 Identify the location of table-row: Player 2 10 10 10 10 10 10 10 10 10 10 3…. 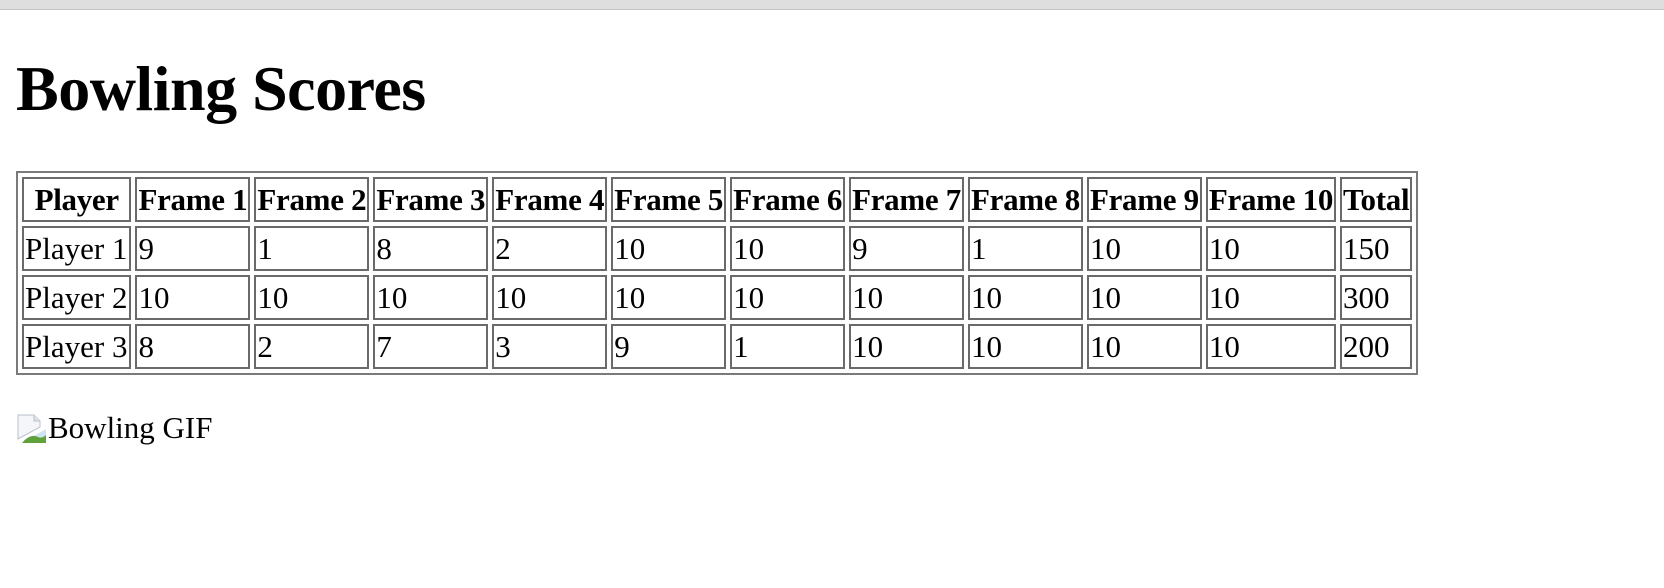
(717, 297).